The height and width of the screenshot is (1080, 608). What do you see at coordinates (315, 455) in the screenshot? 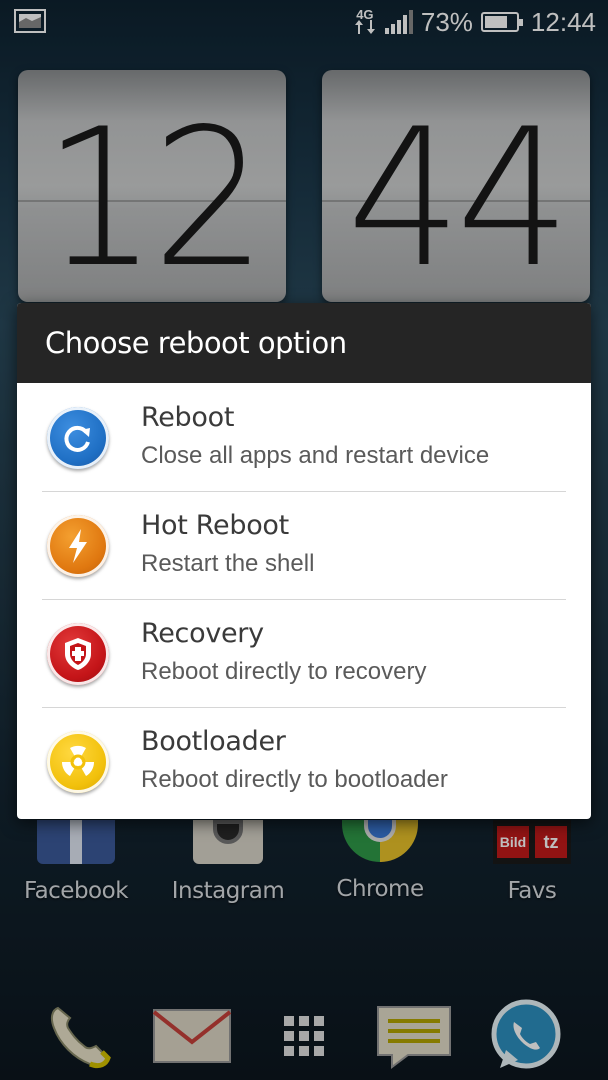
I see `option-subtitle: Close all apps and restart device` at bounding box center [315, 455].